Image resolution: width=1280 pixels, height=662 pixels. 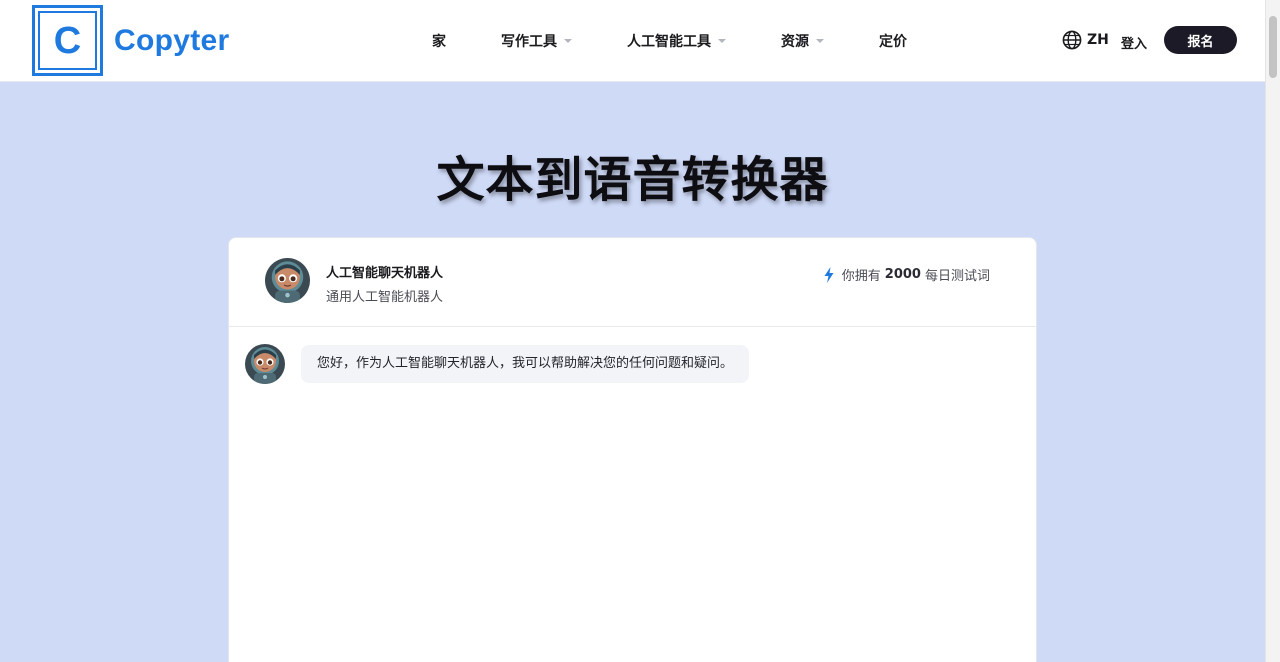 I want to click on nav-home-label: 家, so click(x=439, y=42).